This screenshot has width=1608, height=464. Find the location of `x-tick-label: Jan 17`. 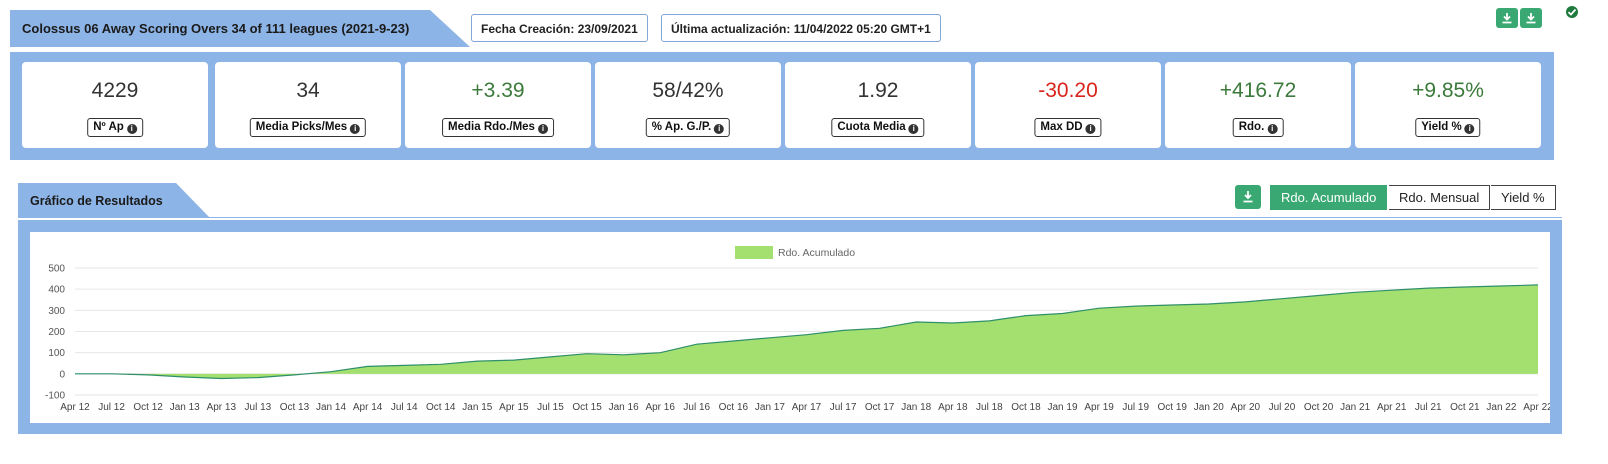

x-tick-label: Jan 17 is located at coordinates (770, 407).